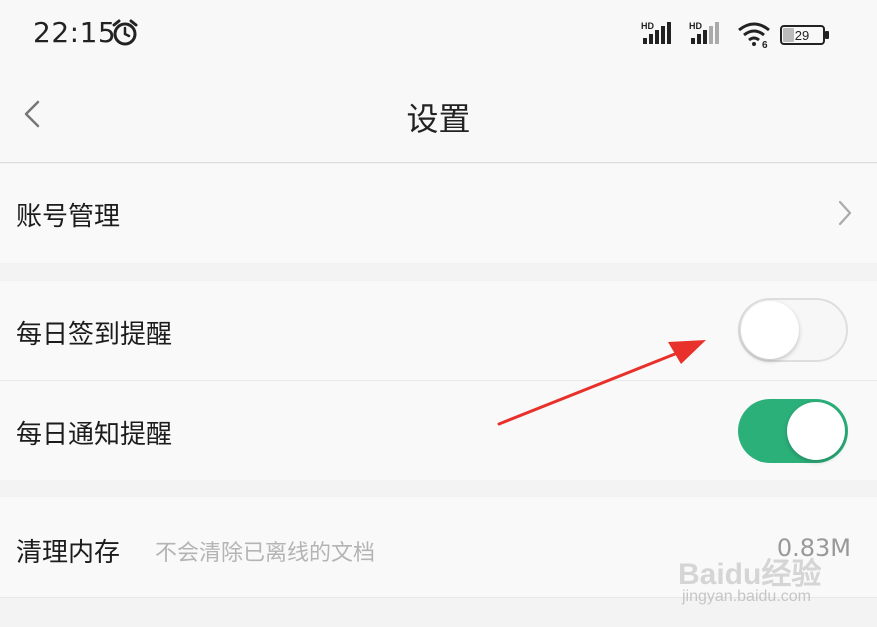 The image size is (877, 627). I want to click on chevron-right-icon, so click(845, 213).